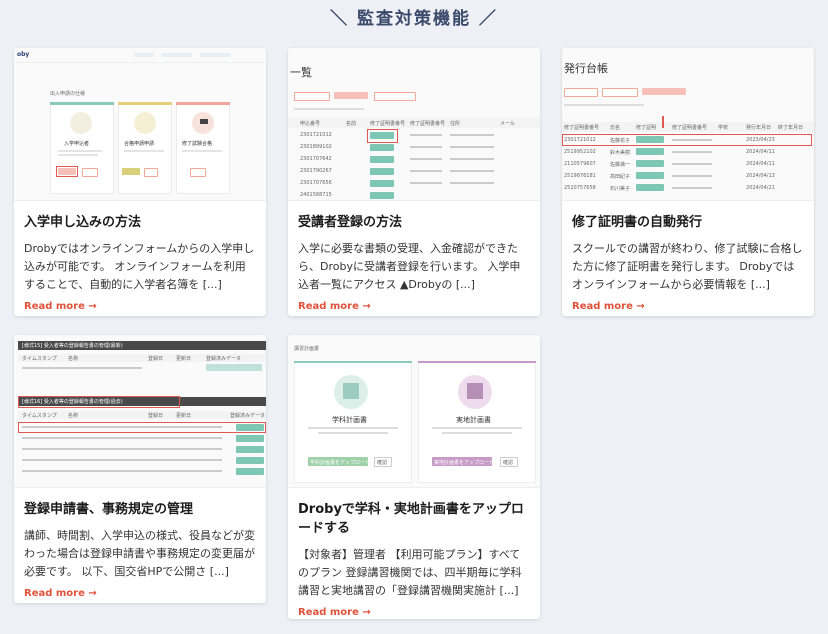 Image resolution: width=828 pixels, height=634 pixels. What do you see at coordinates (316, 171) in the screenshot?
I see `table-row: 2301790267` at bounding box center [316, 171].